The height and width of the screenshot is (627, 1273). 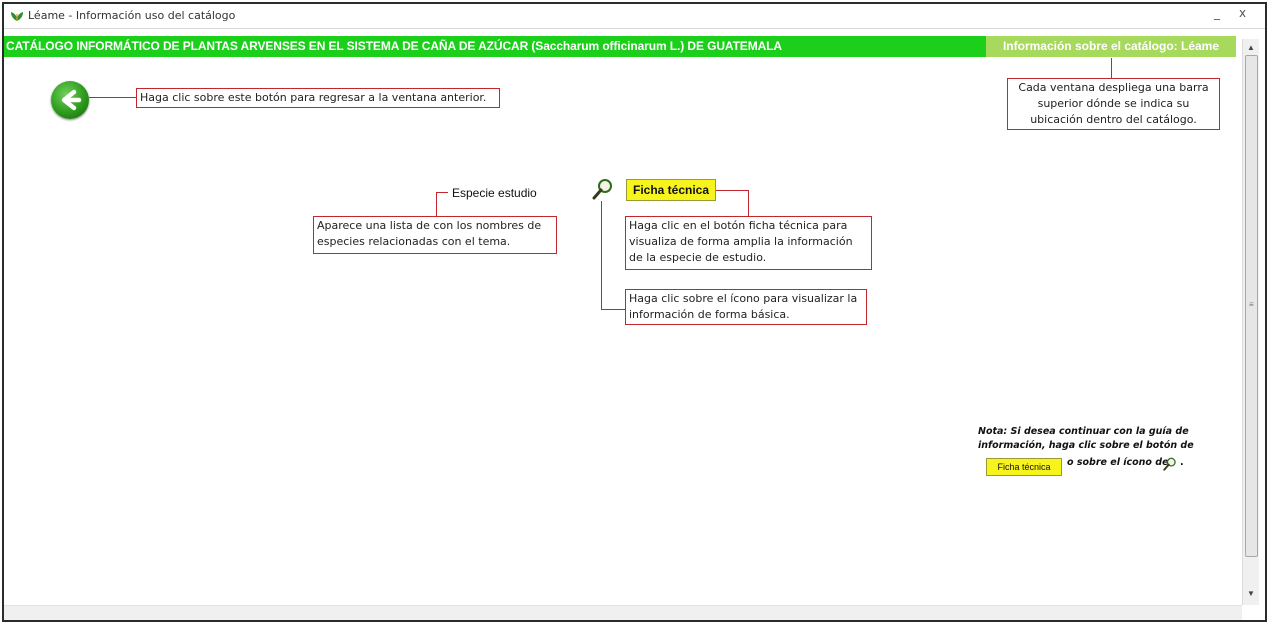 What do you see at coordinates (1251, 48) in the screenshot?
I see `scroll-up-icon: ▲` at bounding box center [1251, 48].